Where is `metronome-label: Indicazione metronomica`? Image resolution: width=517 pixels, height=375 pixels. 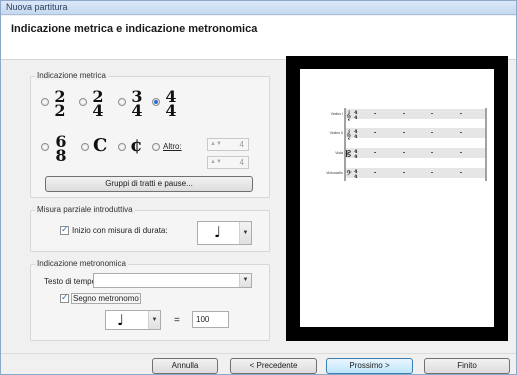
metronome-label: Indicazione metronomica is located at coordinates (81, 263).